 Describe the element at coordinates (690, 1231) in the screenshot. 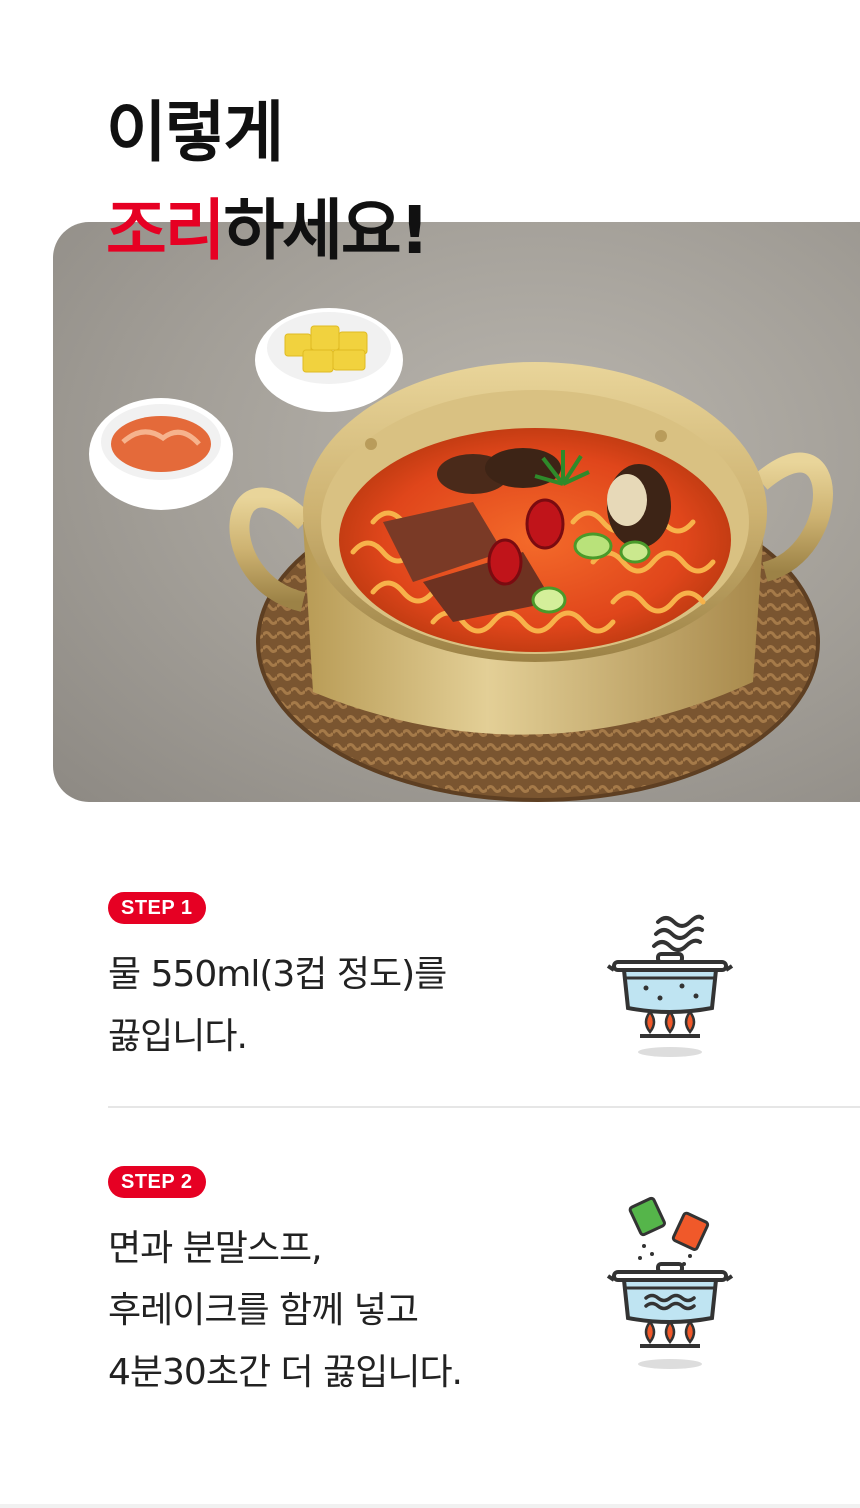

I see `soup-powder-packet-icon` at that location.